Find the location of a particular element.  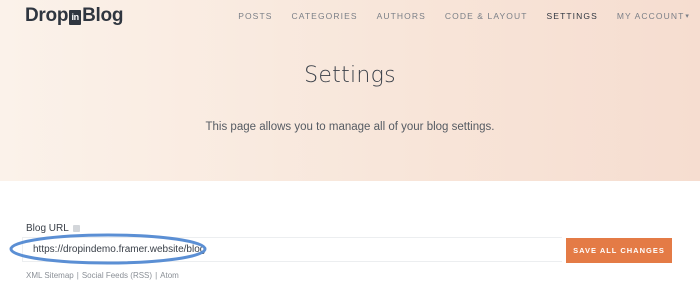

blog-url-input is located at coordinates (292, 249).